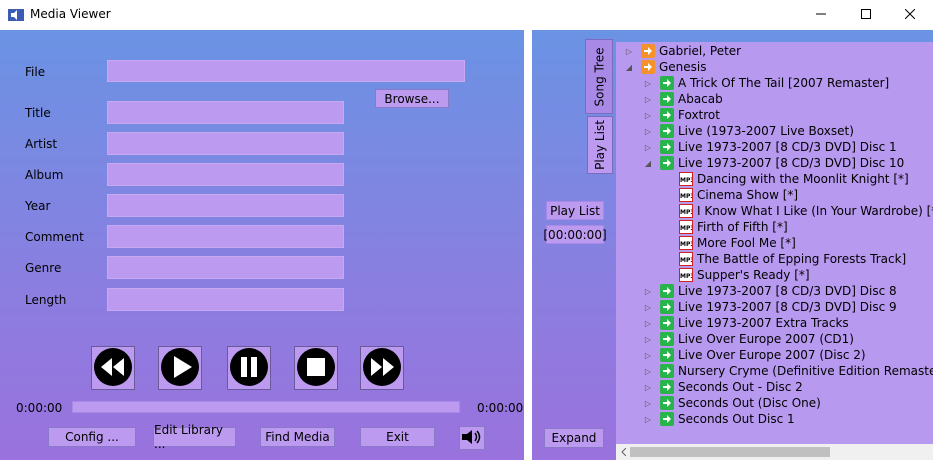 This screenshot has height=460, width=933. I want to click on tree-album-item: ▷ Live 1973-2007 [8 CD/3 DVD] Disc 8, so click(770, 291).